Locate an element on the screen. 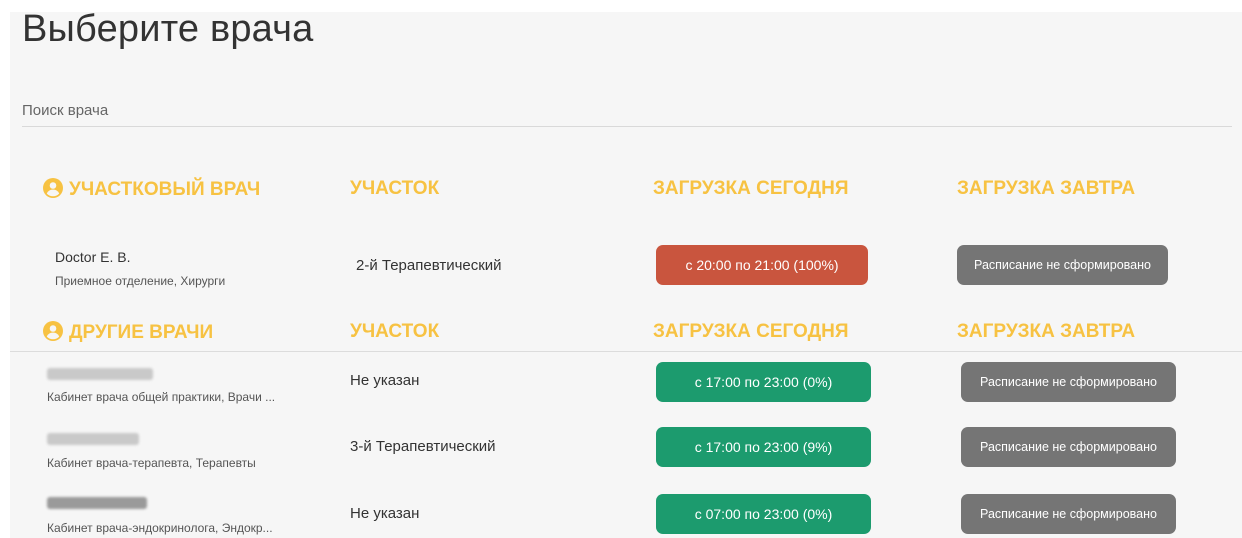  header-other-district: УЧАСТОК is located at coordinates (395, 331).